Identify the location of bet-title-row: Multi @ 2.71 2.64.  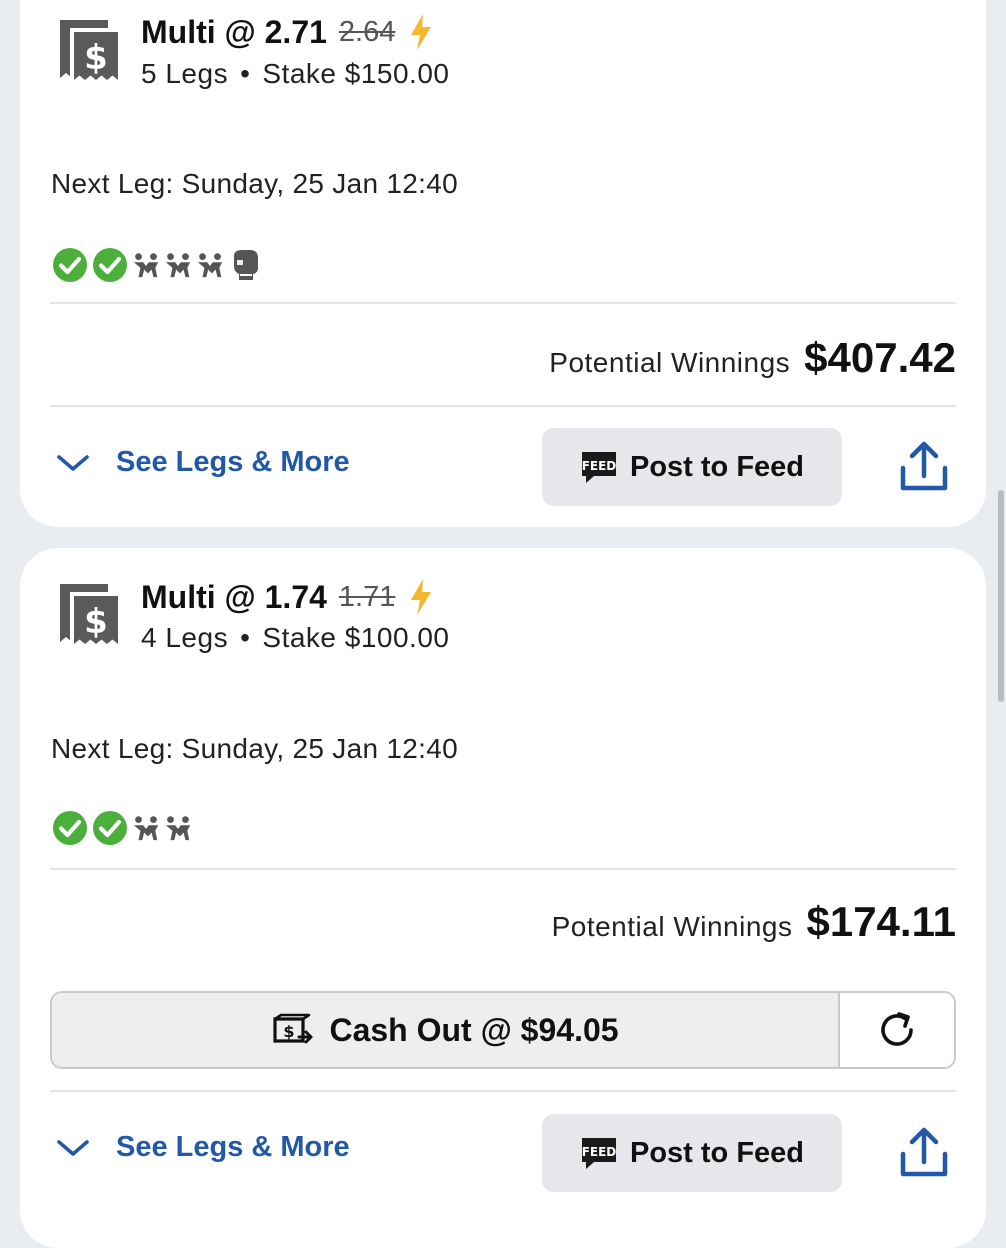
(287, 32).